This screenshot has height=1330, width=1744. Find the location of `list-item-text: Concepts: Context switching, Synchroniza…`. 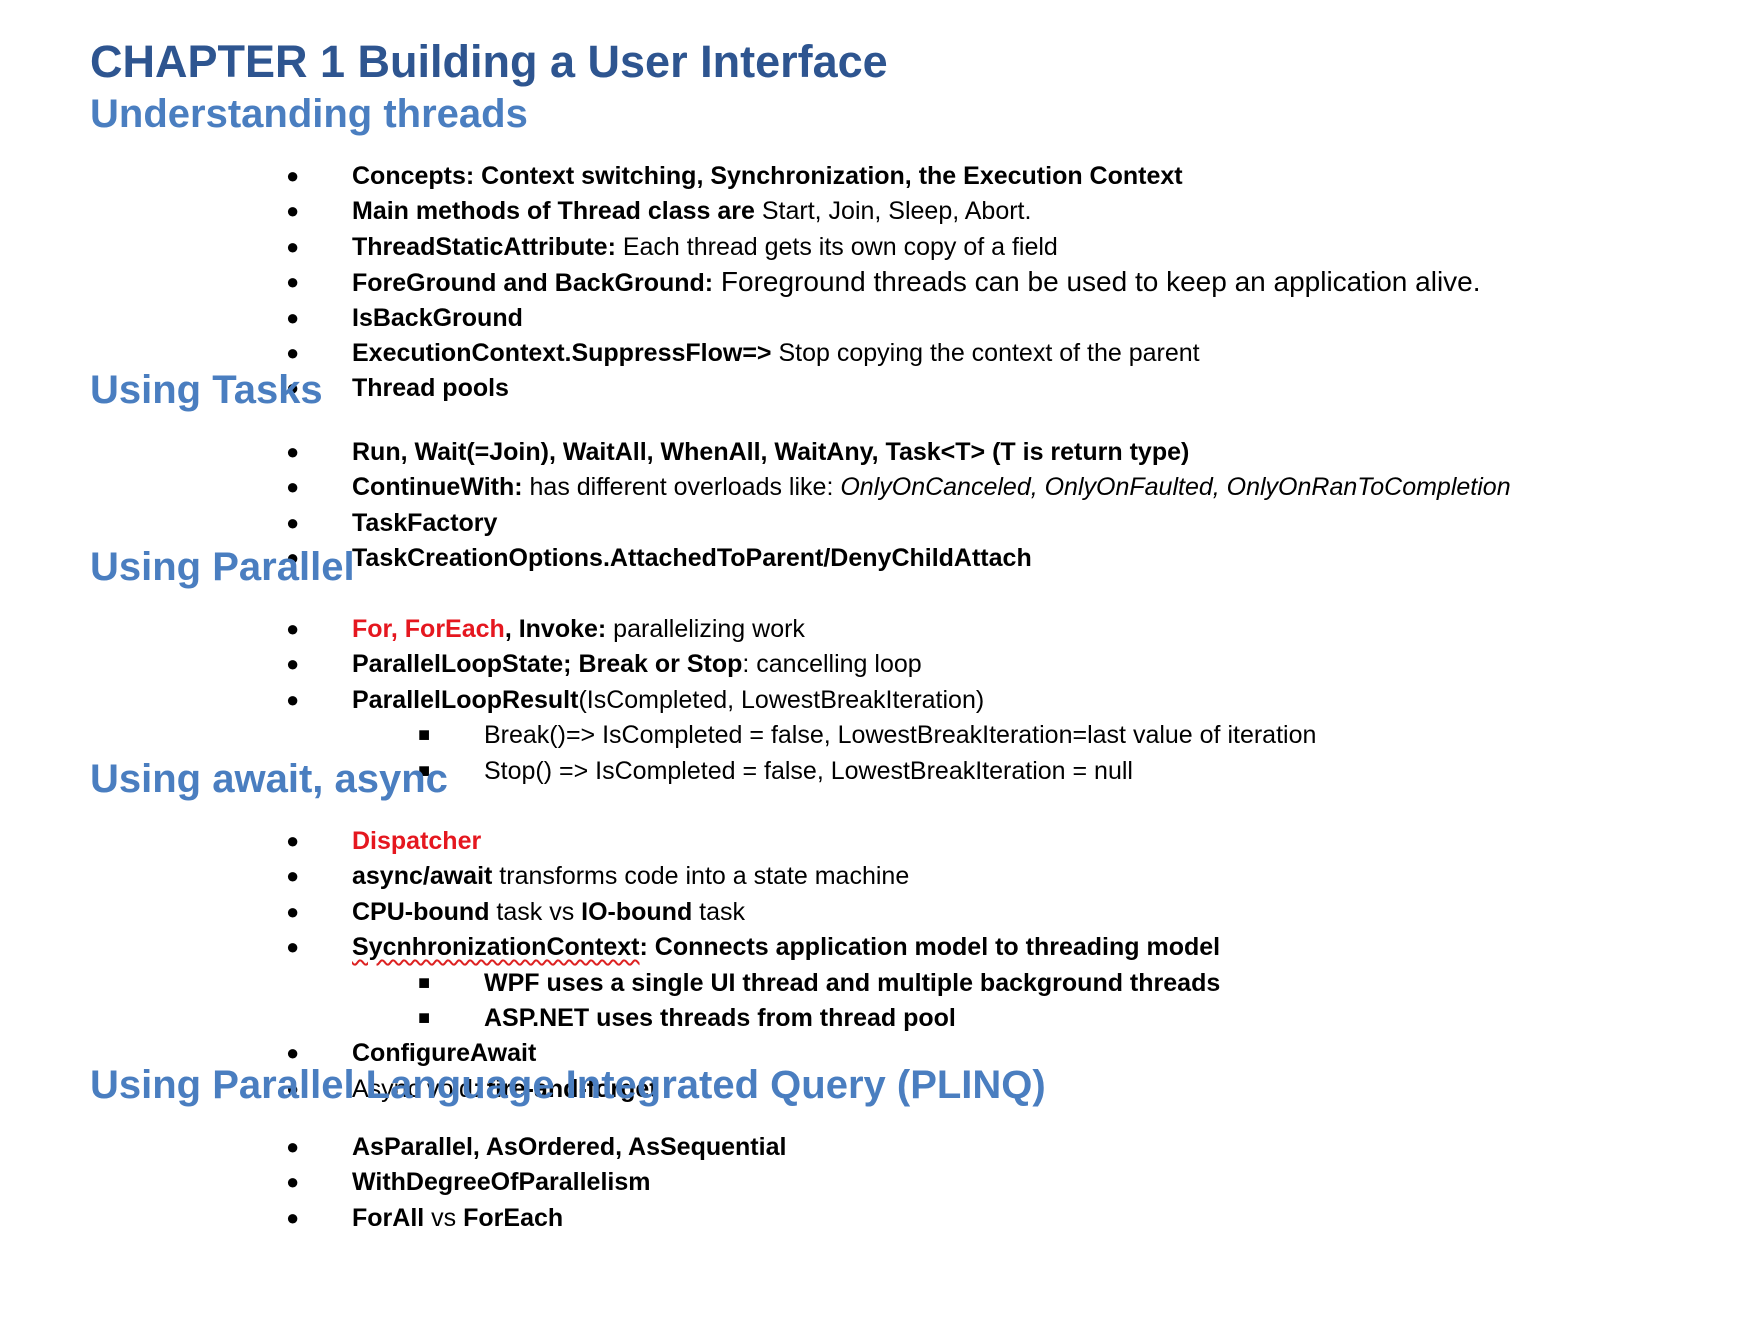

list-item-text: Concepts: Context switching, Synchroniza… is located at coordinates (767, 176).